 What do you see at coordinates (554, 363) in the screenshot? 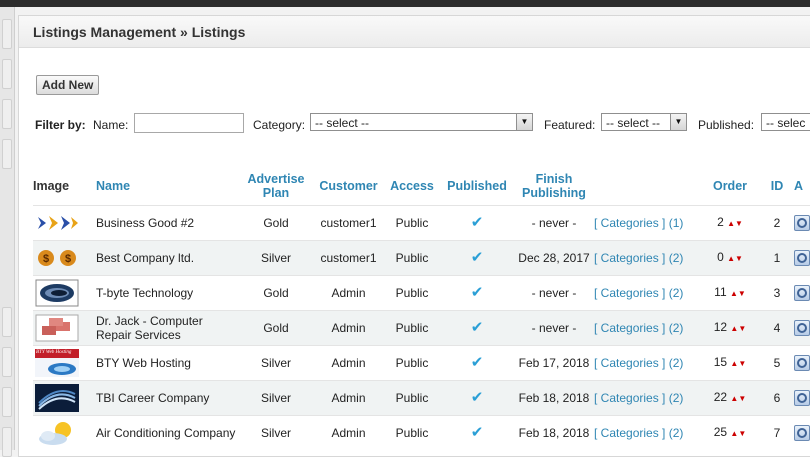
I see `finish-publishing-cell: Feb 17, 2018` at bounding box center [554, 363].